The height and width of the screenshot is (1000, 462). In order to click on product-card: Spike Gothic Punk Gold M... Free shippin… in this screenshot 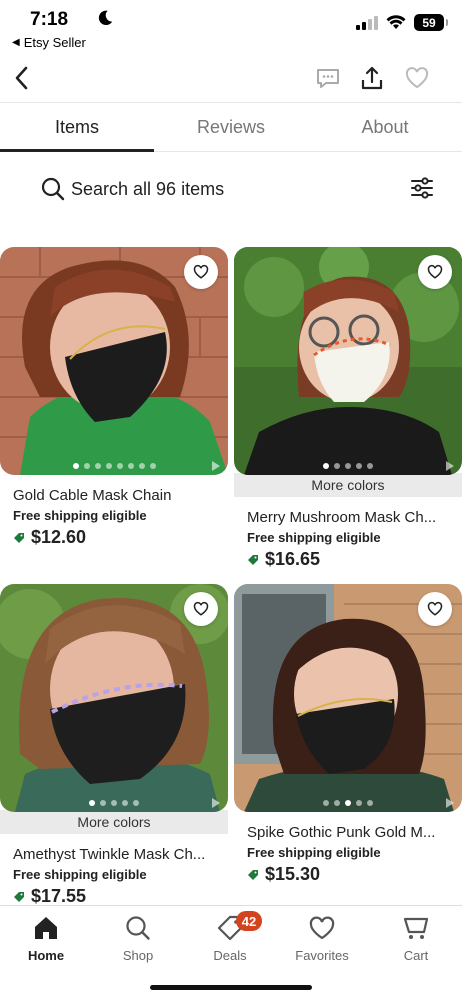, I will do `click(348, 734)`.